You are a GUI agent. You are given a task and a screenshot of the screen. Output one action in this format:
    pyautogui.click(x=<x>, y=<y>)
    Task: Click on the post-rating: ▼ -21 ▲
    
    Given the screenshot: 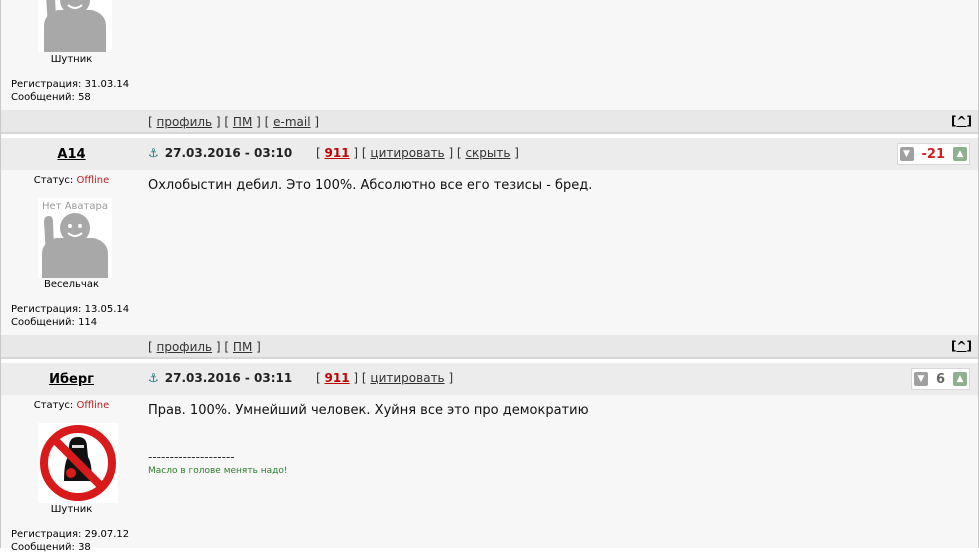 What is the action you would take?
    pyautogui.click(x=933, y=154)
    